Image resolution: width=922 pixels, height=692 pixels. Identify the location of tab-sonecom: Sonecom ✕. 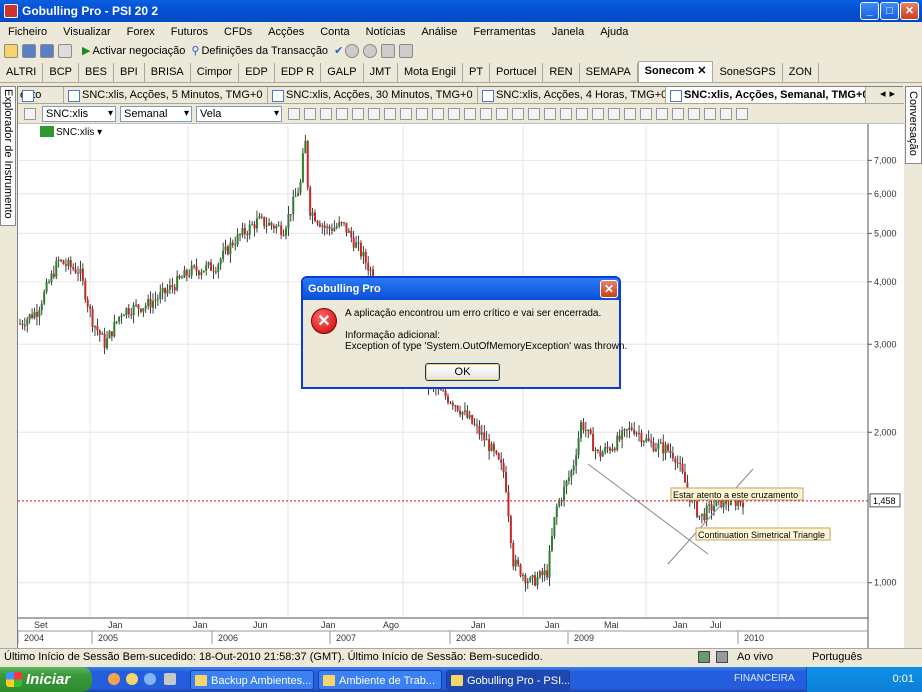
(675, 71).